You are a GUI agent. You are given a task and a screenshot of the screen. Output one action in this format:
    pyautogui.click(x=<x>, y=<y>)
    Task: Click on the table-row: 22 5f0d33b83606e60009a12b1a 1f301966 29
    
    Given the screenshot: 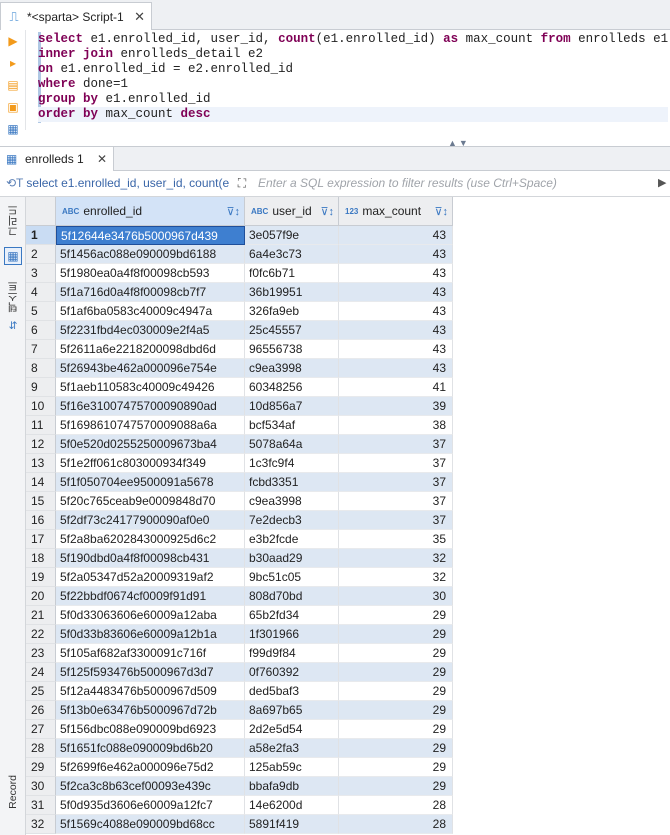 What is the action you would take?
    pyautogui.click(x=348, y=634)
    